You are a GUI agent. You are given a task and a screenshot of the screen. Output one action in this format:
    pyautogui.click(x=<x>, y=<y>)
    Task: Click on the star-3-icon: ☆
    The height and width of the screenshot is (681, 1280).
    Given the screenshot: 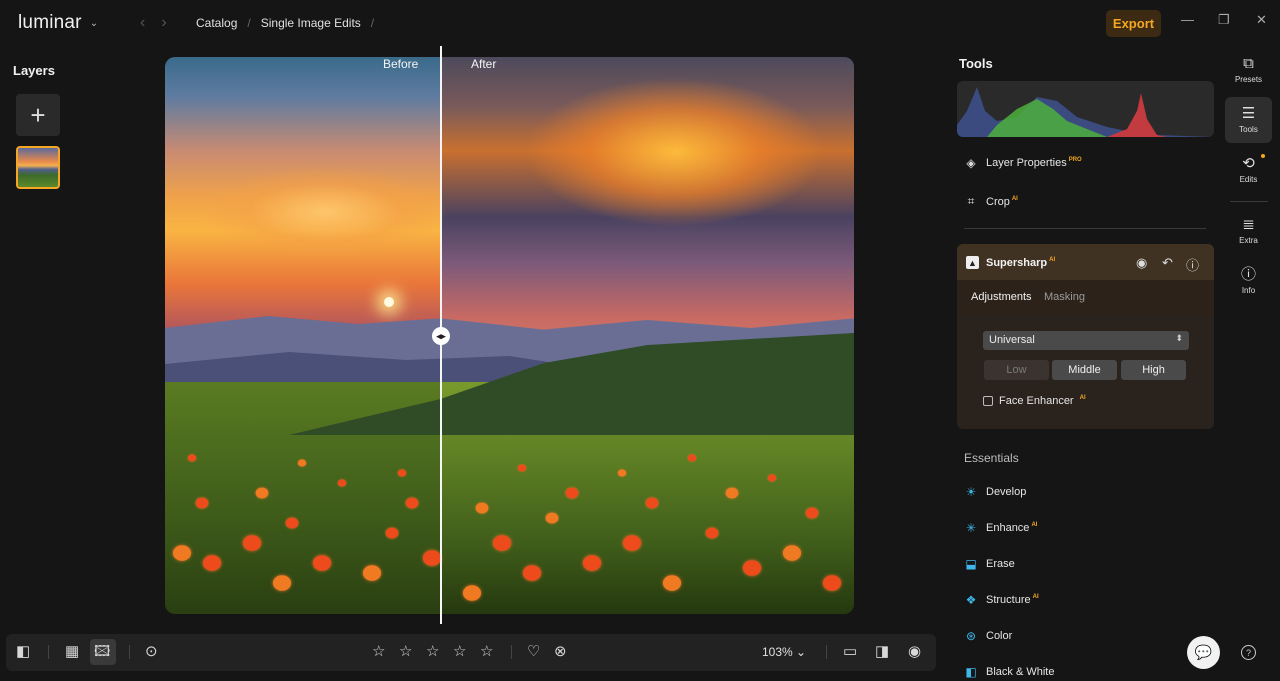 What is the action you would take?
    pyautogui.click(x=432, y=652)
    